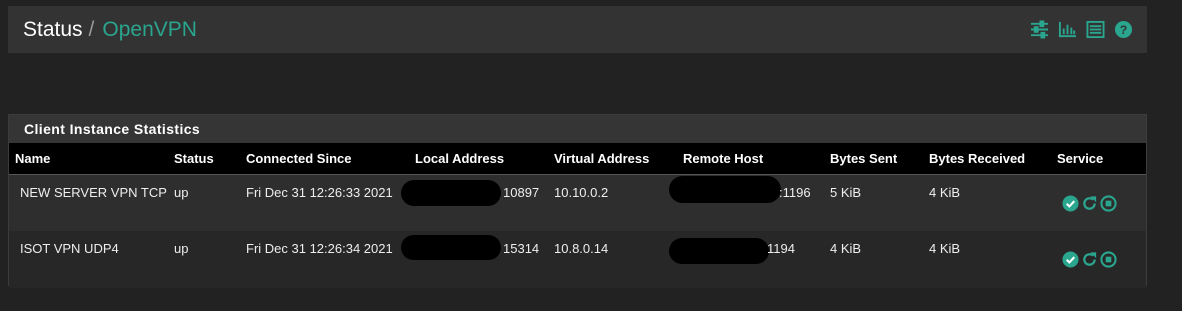  Describe the element at coordinates (1067, 29) in the screenshot. I see `bar-chart-icon` at that location.